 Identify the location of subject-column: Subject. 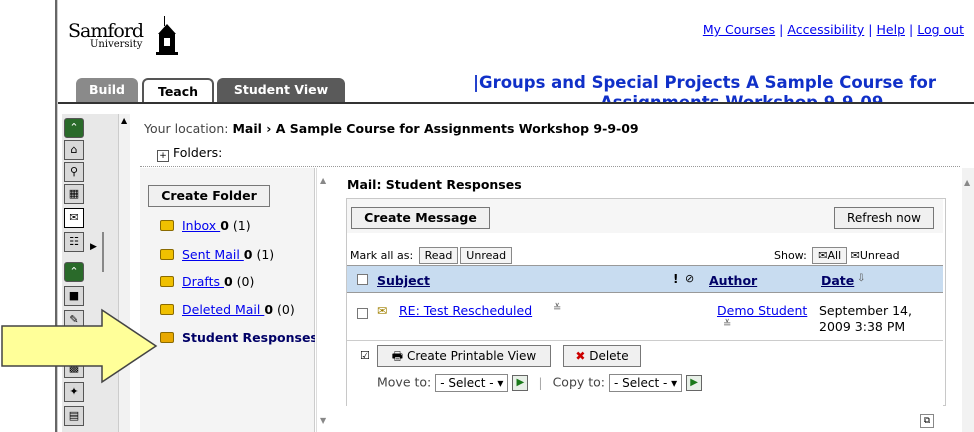
(403, 280).